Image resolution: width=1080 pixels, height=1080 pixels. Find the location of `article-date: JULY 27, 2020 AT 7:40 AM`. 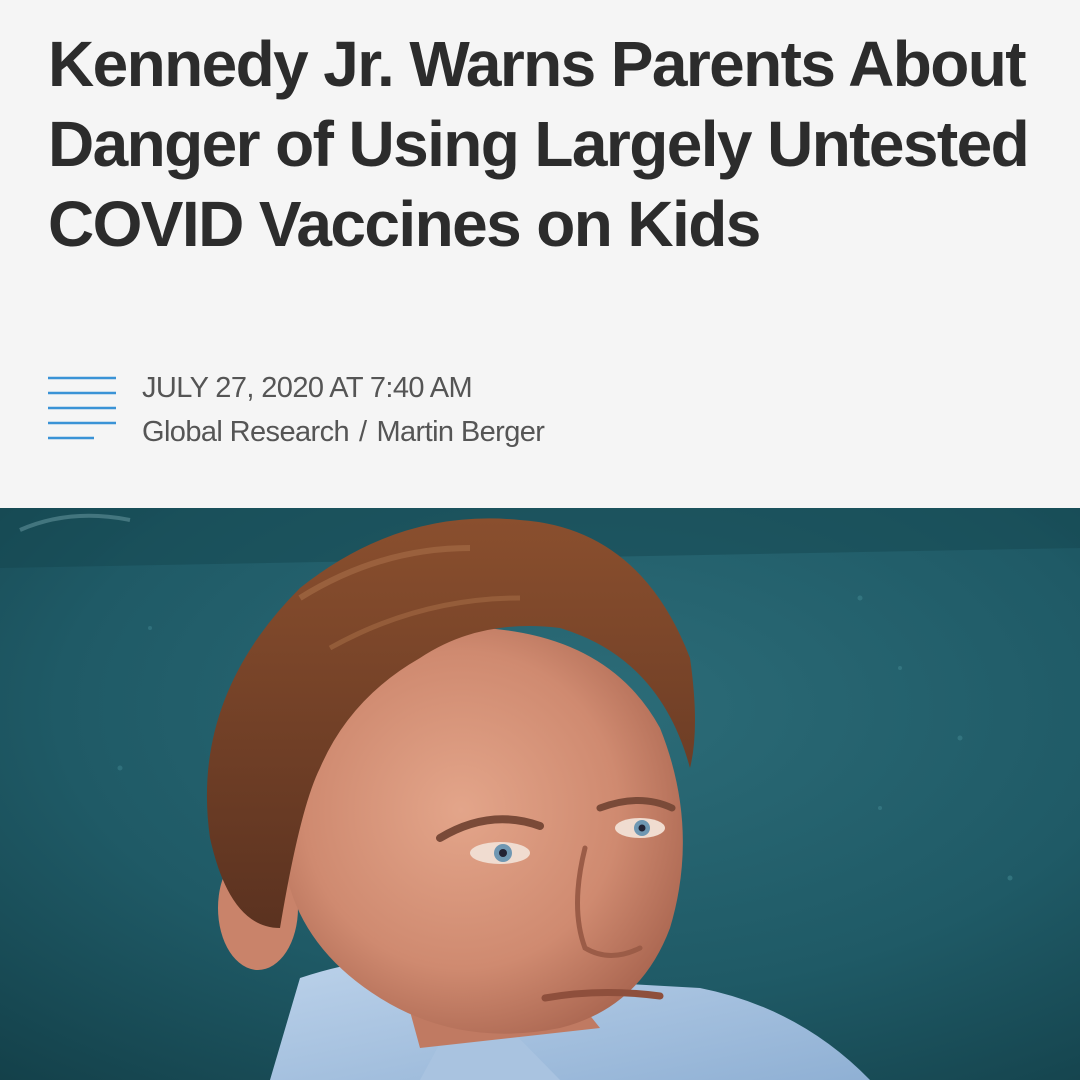

article-date: JULY 27, 2020 AT 7:40 AM is located at coordinates (307, 388).